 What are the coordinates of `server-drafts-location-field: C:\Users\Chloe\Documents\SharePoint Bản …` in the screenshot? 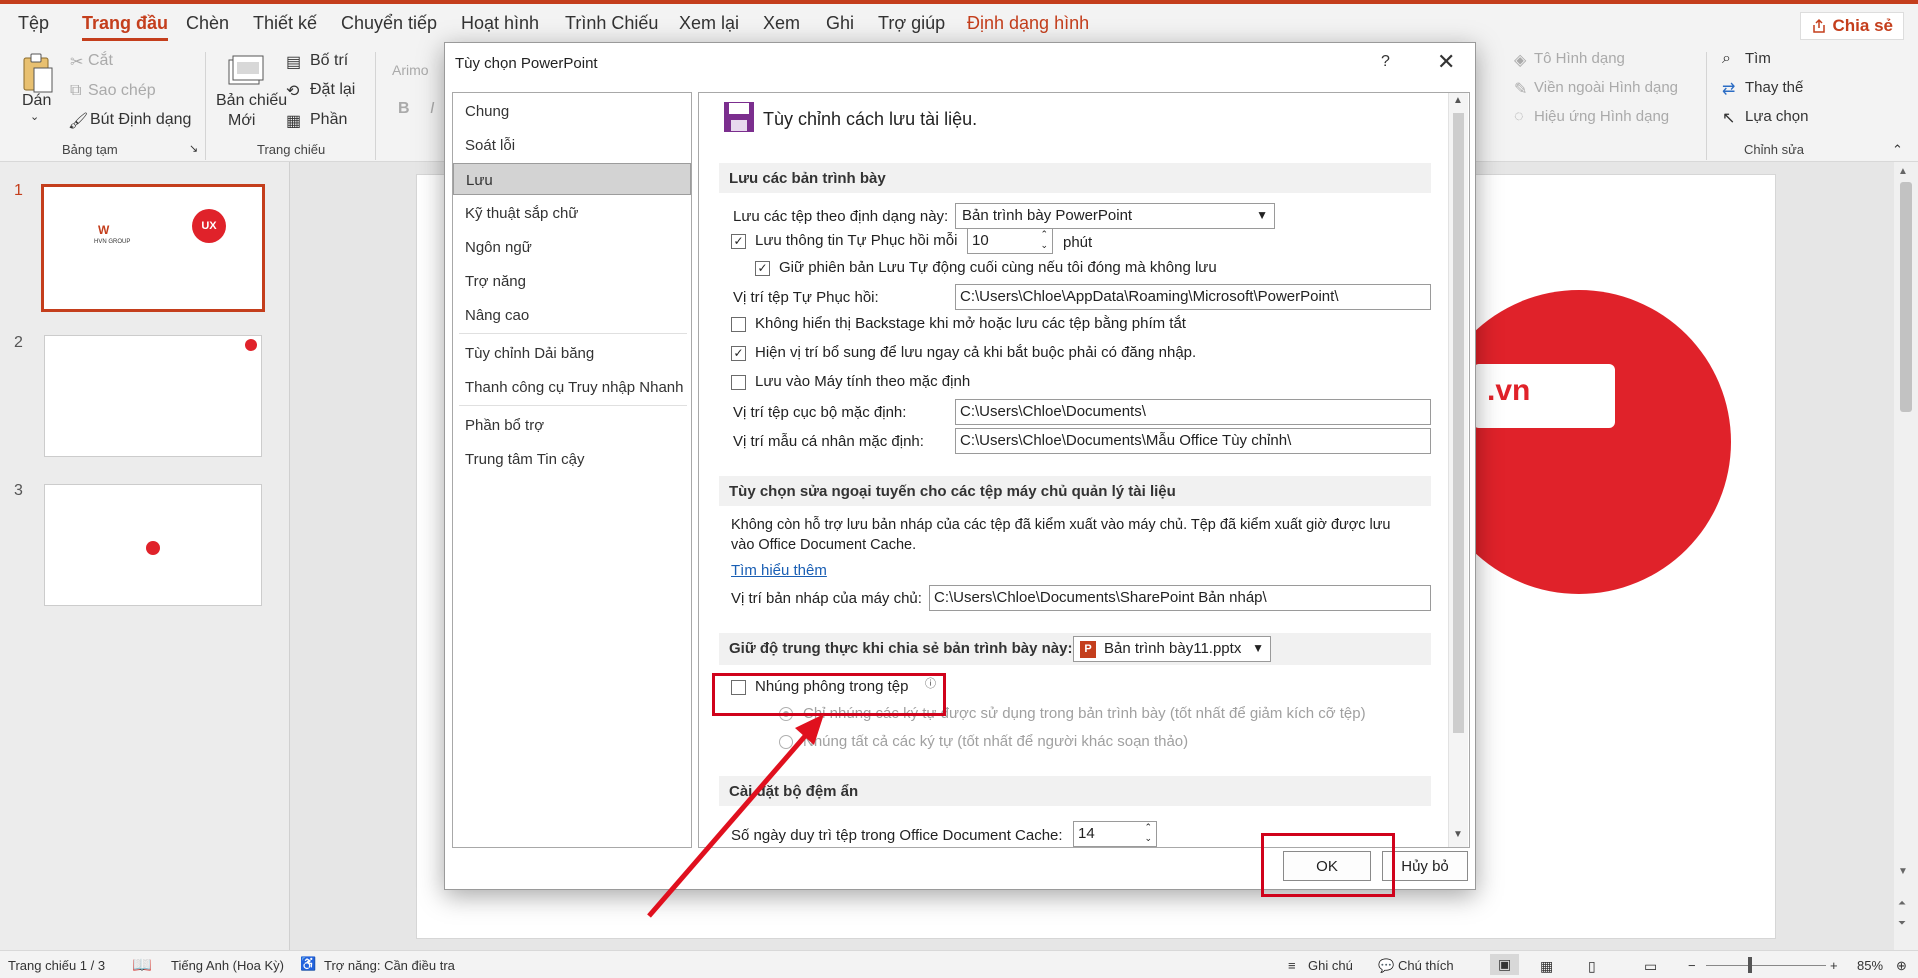 It's located at (1180, 598).